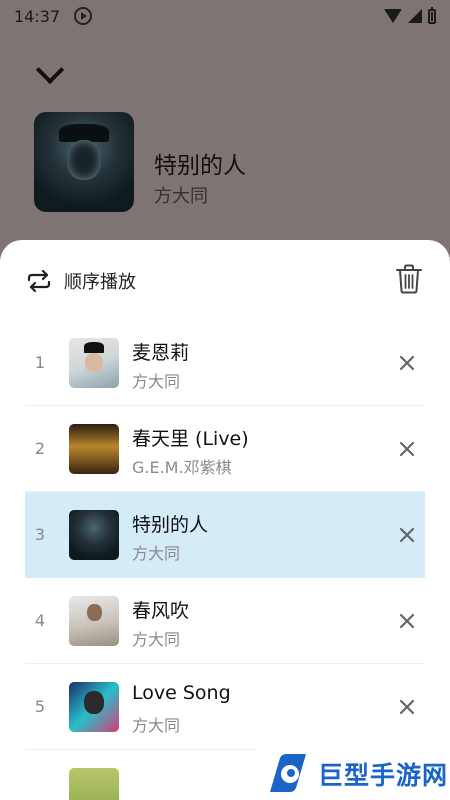 The width and height of the screenshot is (450, 800). What do you see at coordinates (182, 467) in the screenshot?
I see `song-artist: G.E.M.邓紫棋` at bounding box center [182, 467].